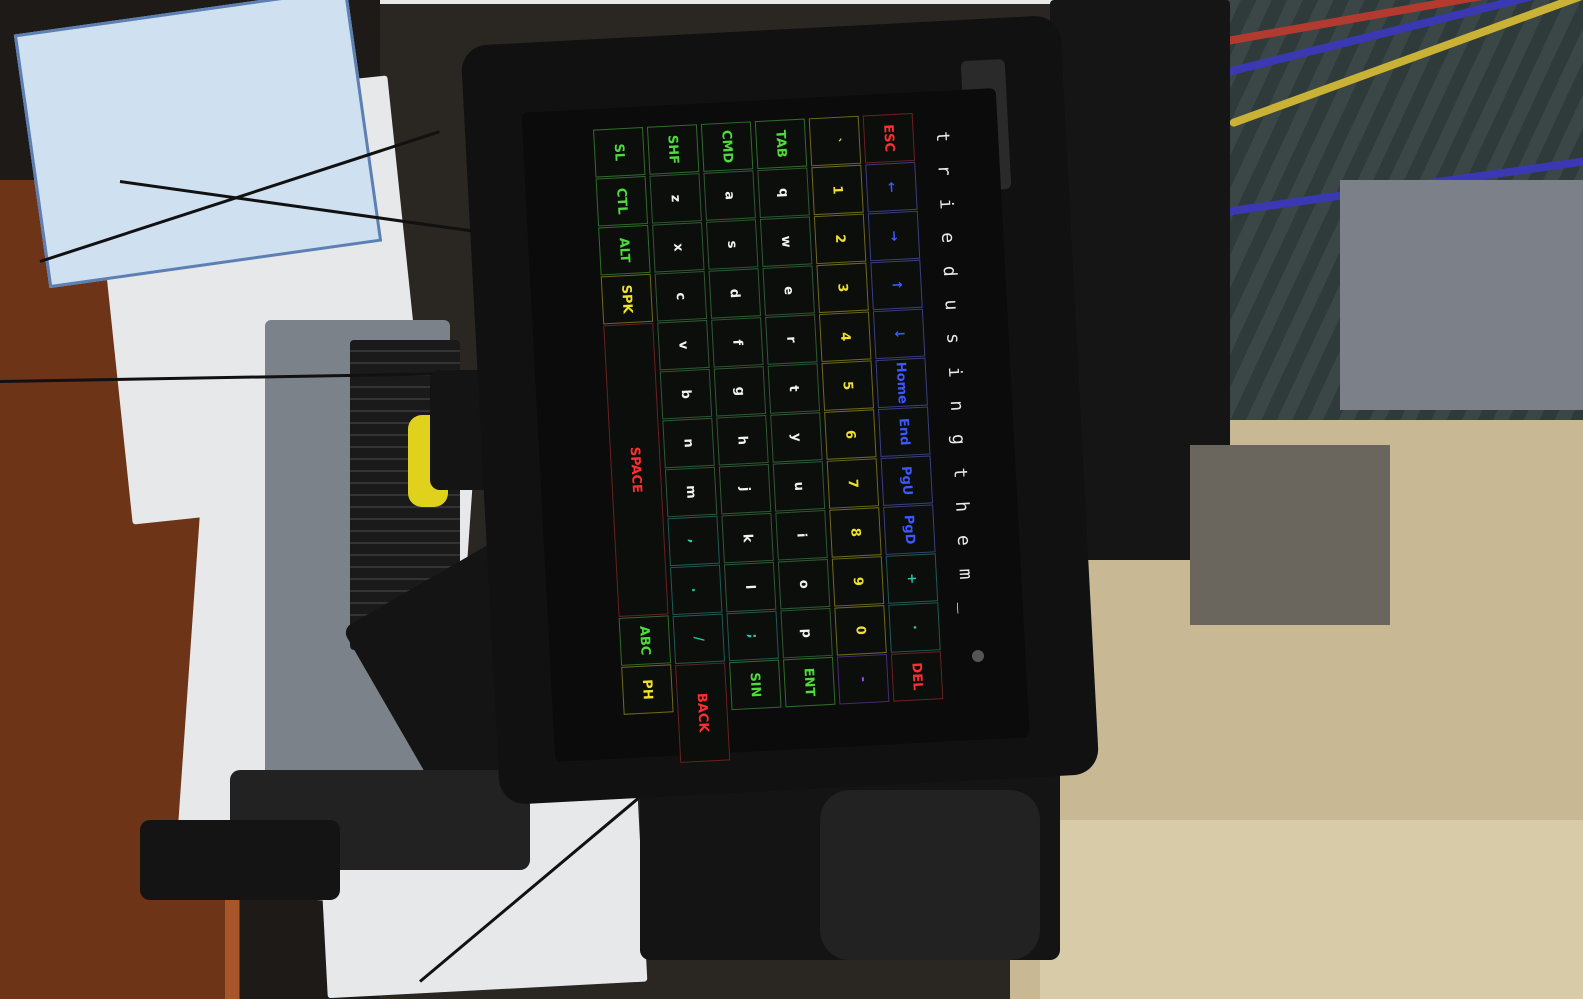 The width and height of the screenshot is (1583, 999). What do you see at coordinates (896, 285) in the screenshot?
I see `key-char: ↑` at bounding box center [896, 285].